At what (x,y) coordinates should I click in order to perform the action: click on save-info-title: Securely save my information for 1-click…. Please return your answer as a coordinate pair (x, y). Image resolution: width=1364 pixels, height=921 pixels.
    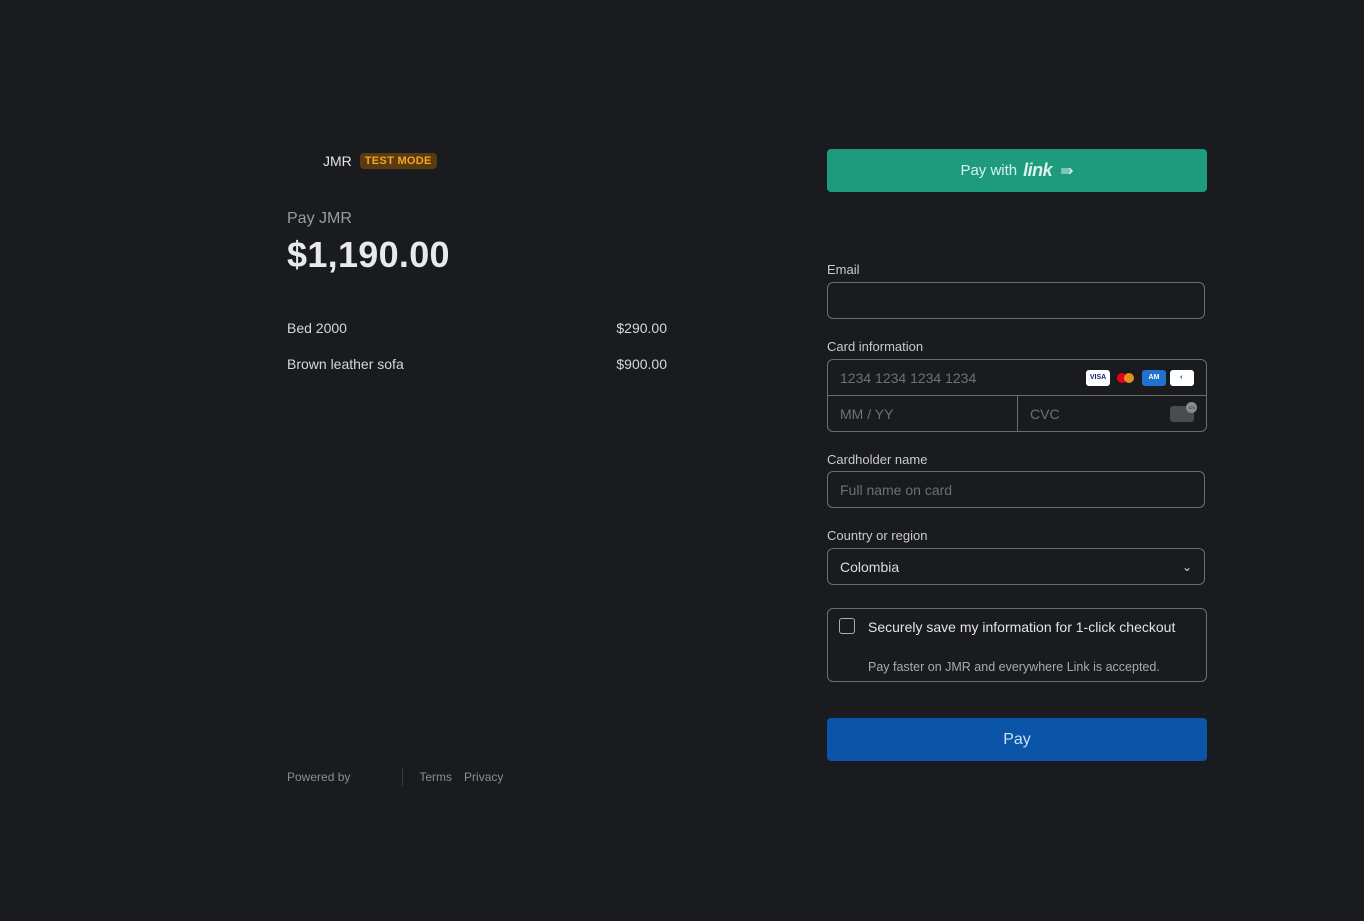
    Looking at the image, I should click on (1022, 627).